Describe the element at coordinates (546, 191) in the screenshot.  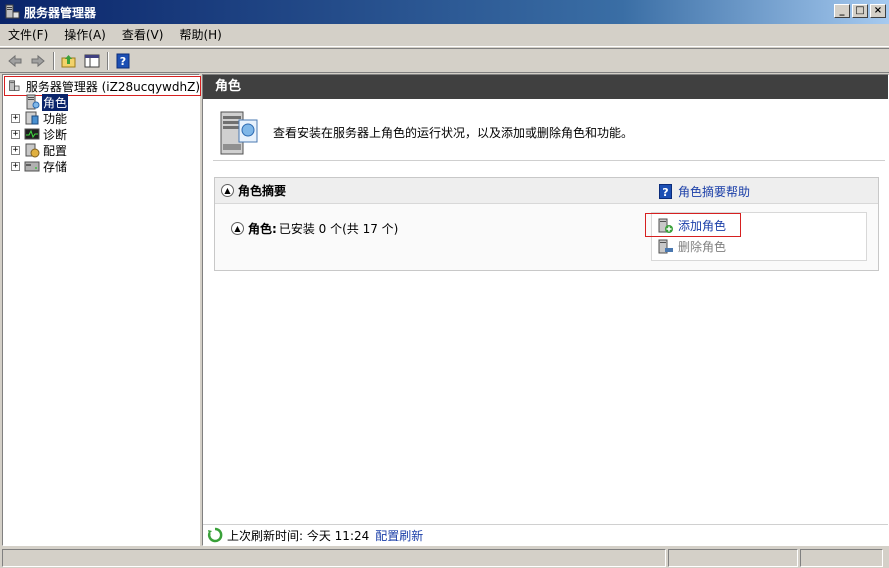
I see `roles-summary-header: ▲ 角色摘要 ? 角色摘要帮助` at that location.